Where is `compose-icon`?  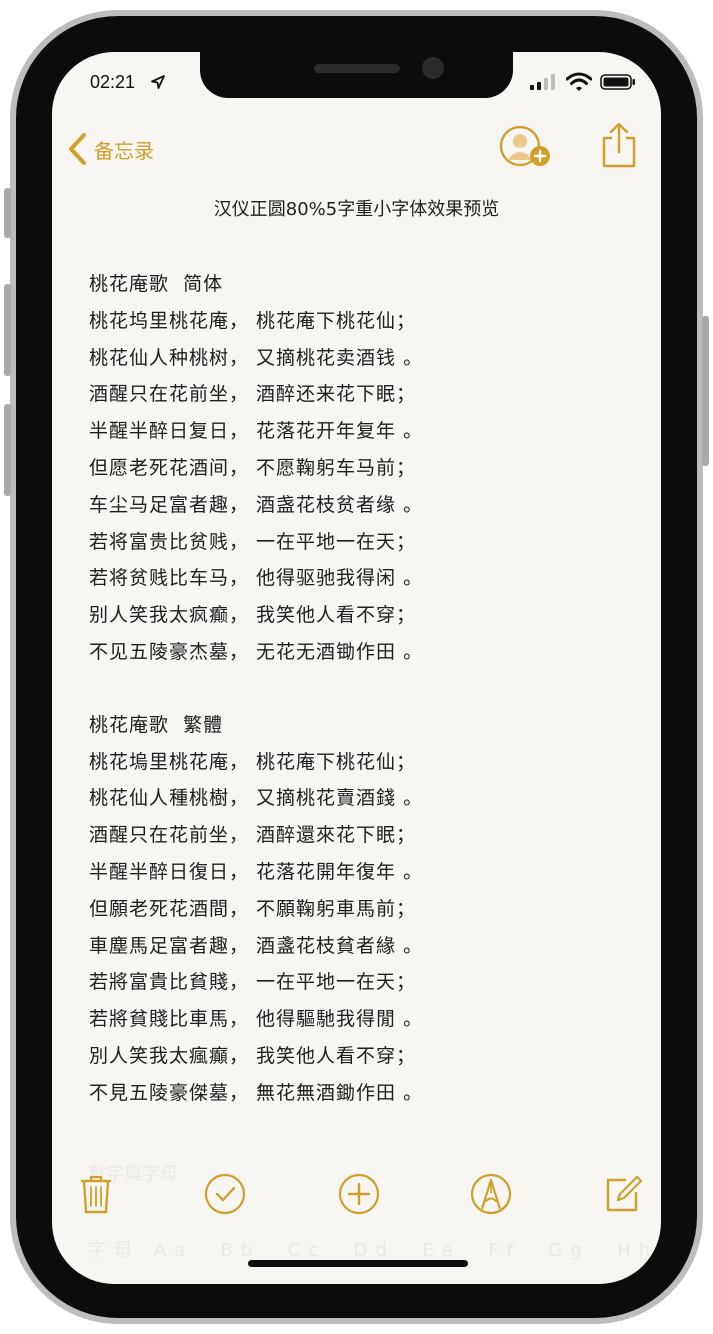 compose-icon is located at coordinates (624, 1194).